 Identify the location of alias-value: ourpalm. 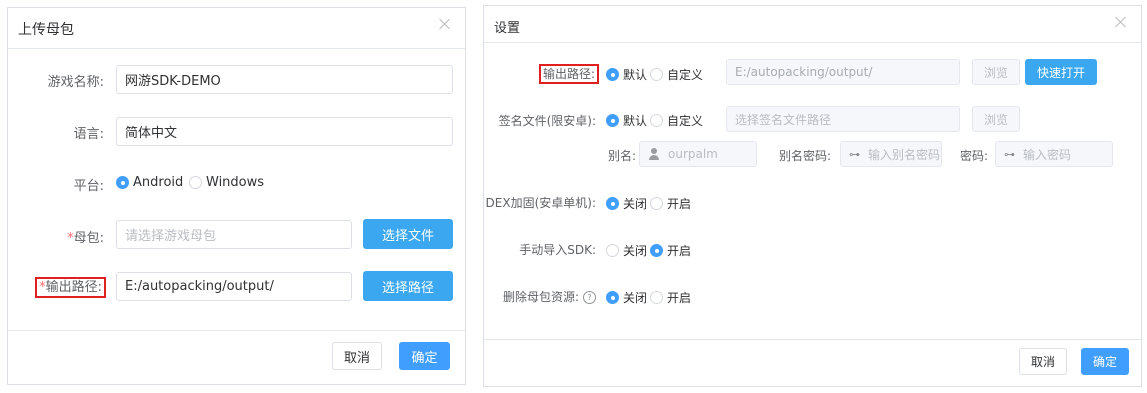
(693, 154).